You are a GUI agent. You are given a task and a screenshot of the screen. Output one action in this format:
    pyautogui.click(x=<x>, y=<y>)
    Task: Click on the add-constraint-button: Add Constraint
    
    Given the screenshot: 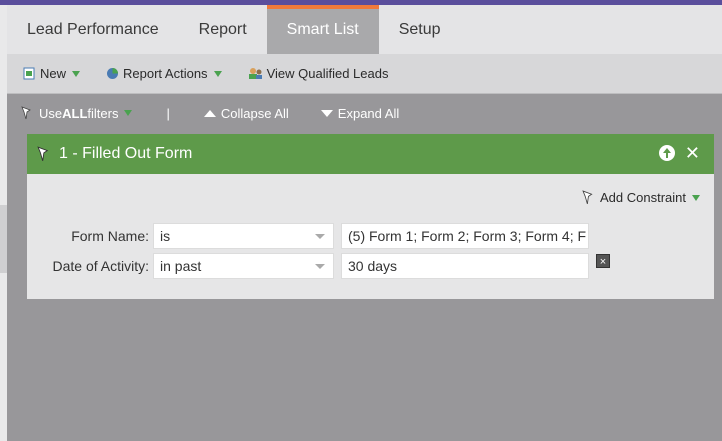 What is the action you would take?
    pyautogui.click(x=641, y=197)
    